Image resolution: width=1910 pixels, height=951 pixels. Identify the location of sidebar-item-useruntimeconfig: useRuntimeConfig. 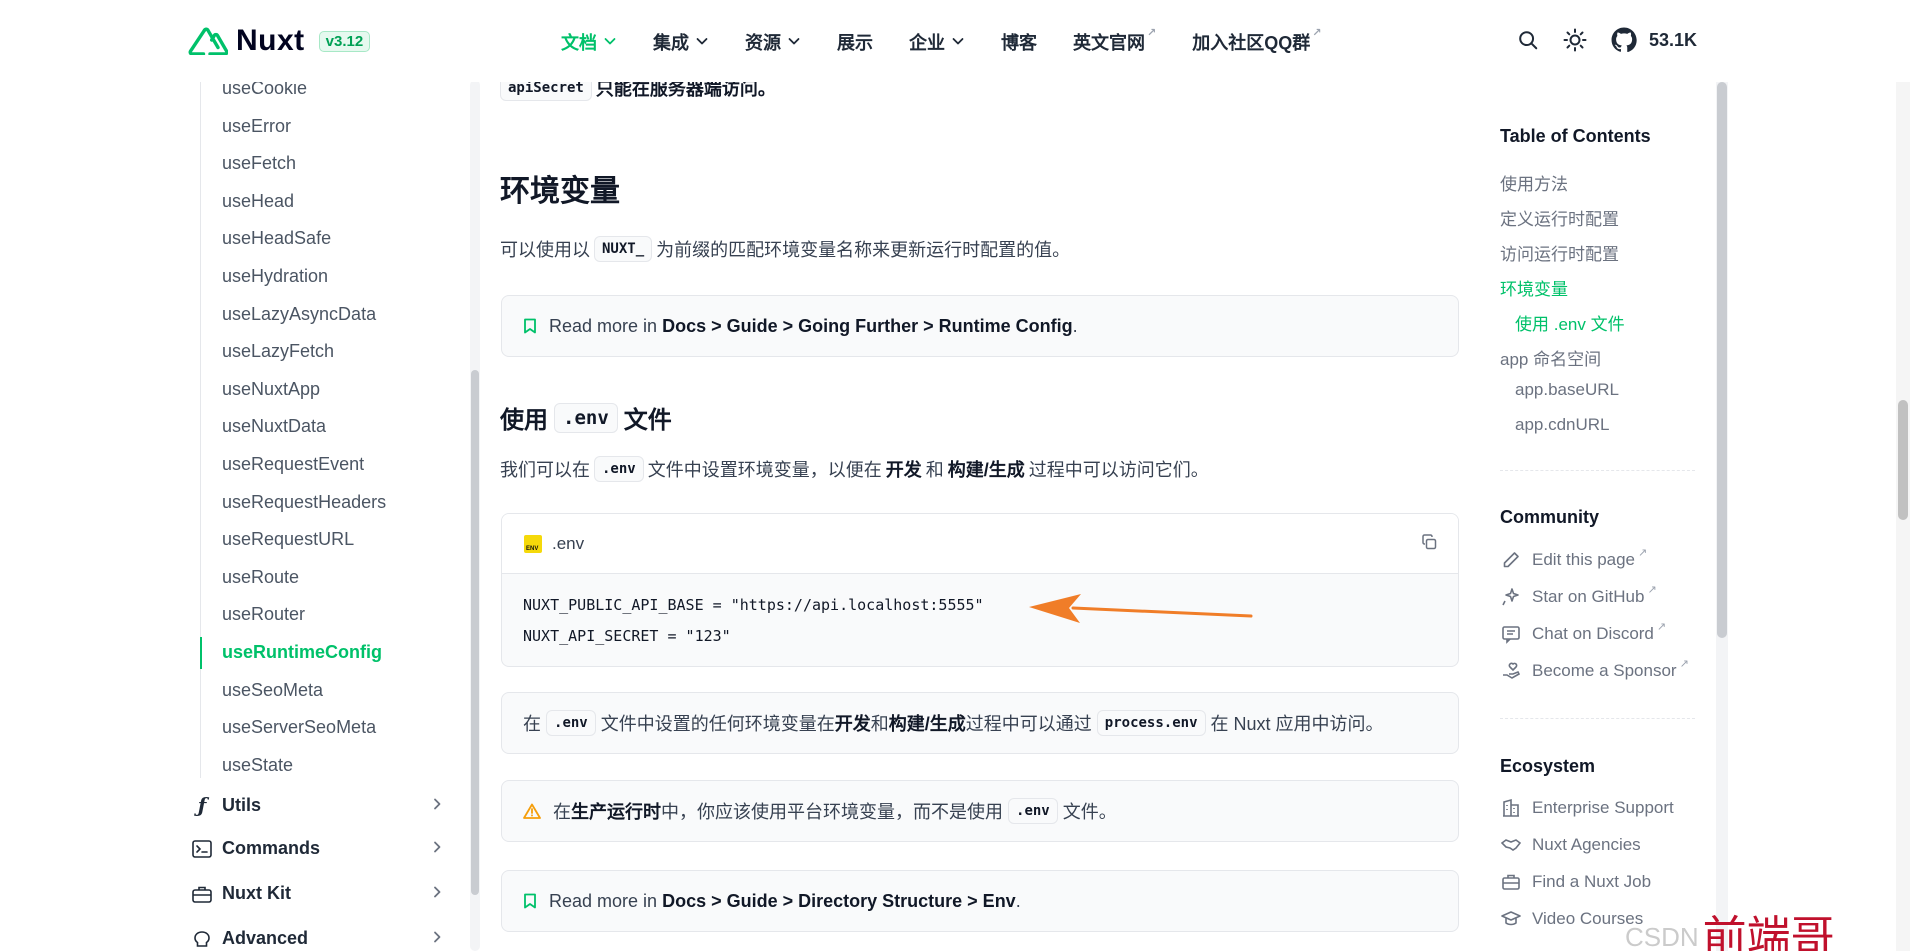
(302, 652).